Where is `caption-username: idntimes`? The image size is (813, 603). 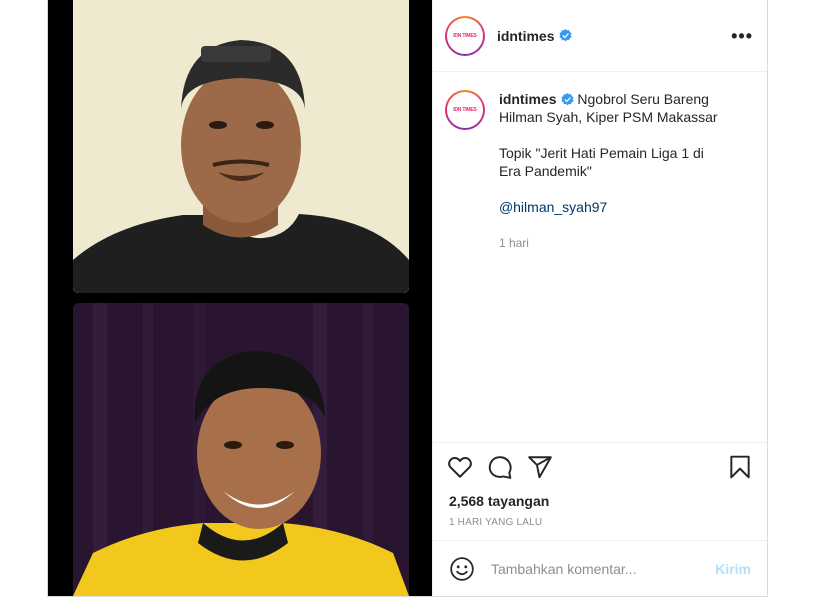
caption-username: idntimes is located at coordinates (536, 99).